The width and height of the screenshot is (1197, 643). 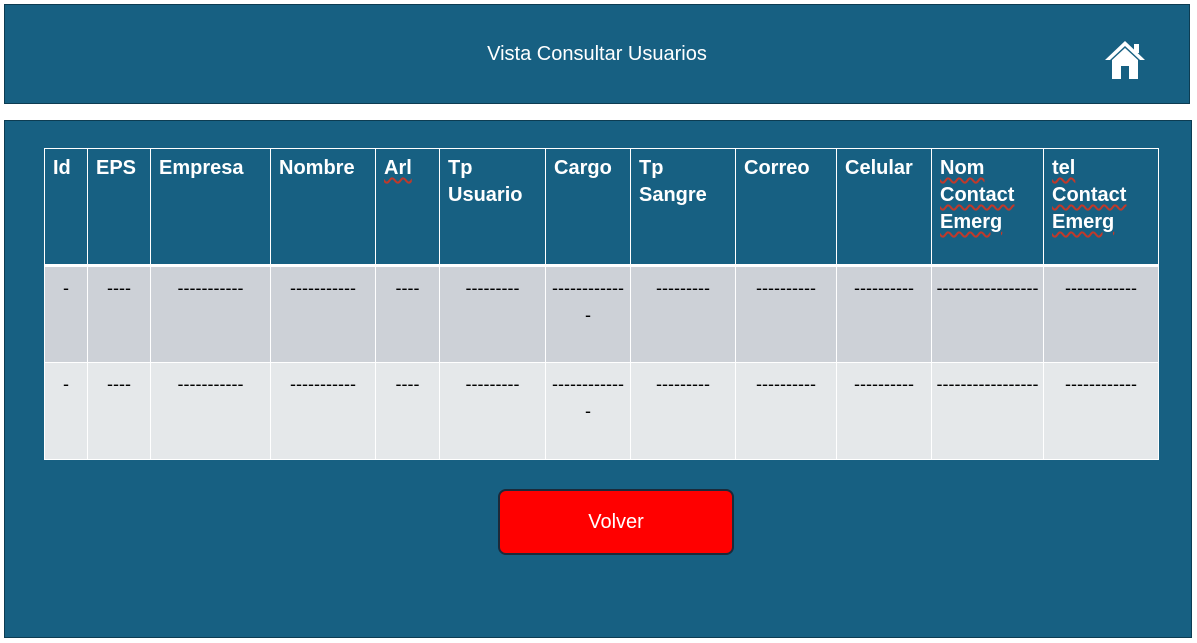 What do you see at coordinates (119, 207) in the screenshot?
I see `column-header: EPS` at bounding box center [119, 207].